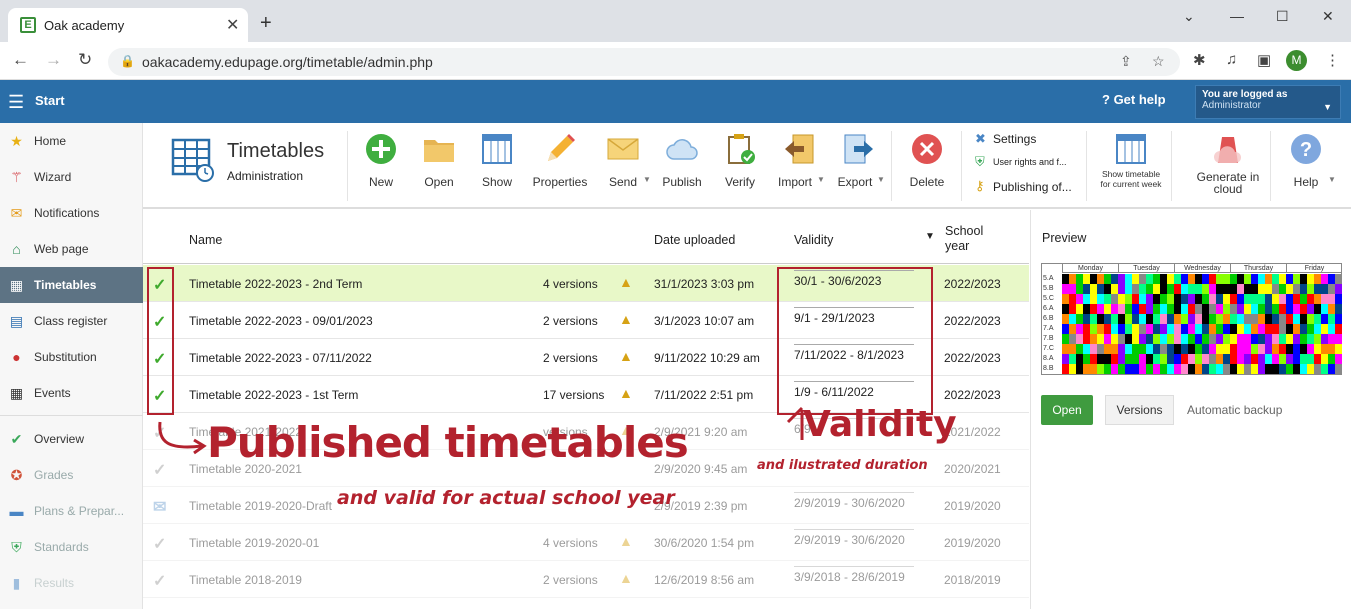  What do you see at coordinates (1126, 61) in the screenshot?
I see `share-icon: ⇪` at bounding box center [1126, 61].